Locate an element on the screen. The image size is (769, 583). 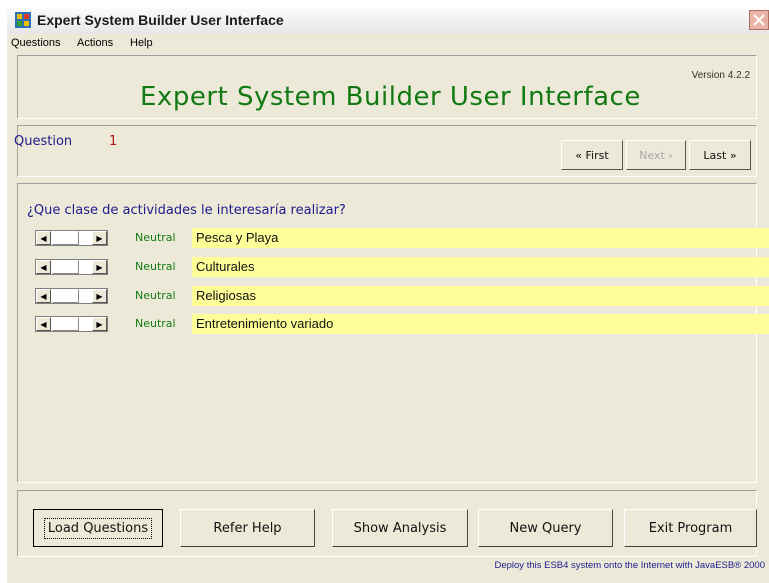
option-label: Pesca y Playa is located at coordinates (480, 238).